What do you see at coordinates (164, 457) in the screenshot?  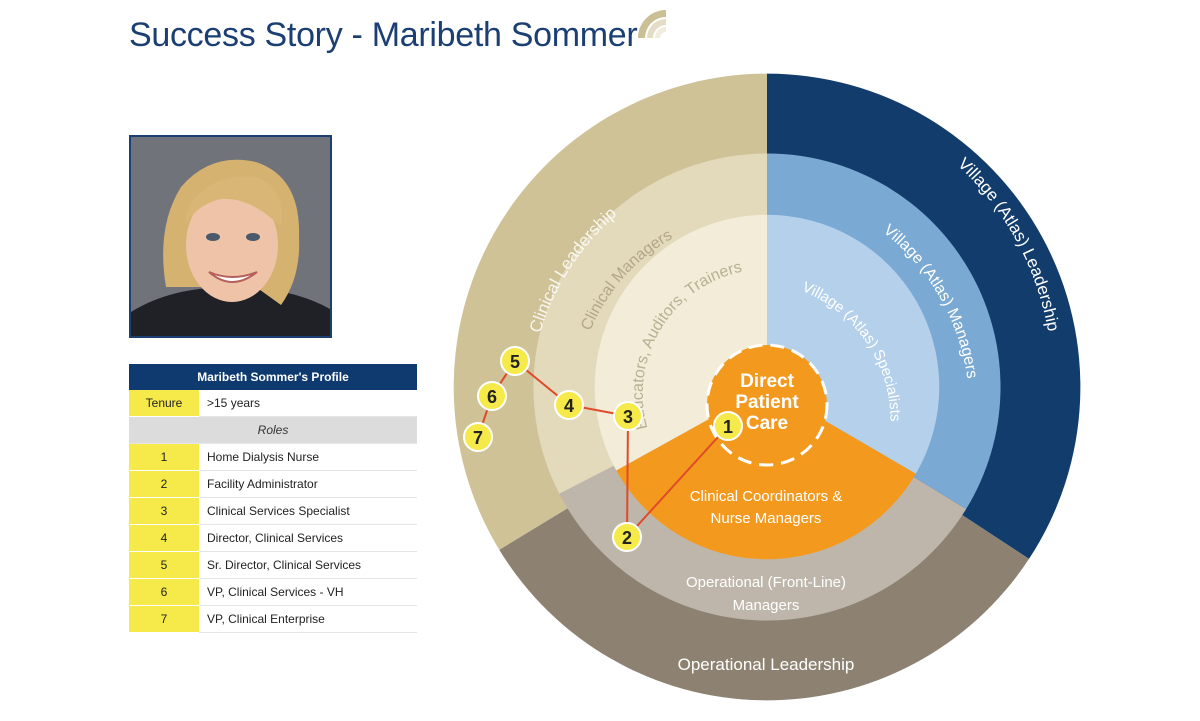 I see `role-number: 1` at bounding box center [164, 457].